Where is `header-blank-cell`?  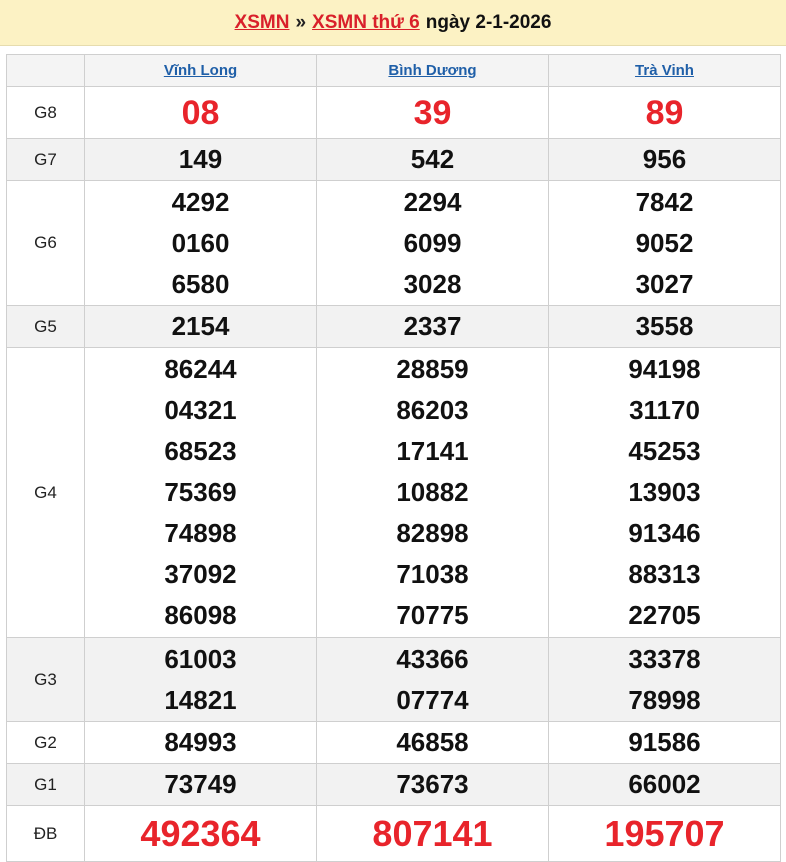
header-blank-cell is located at coordinates (45, 70).